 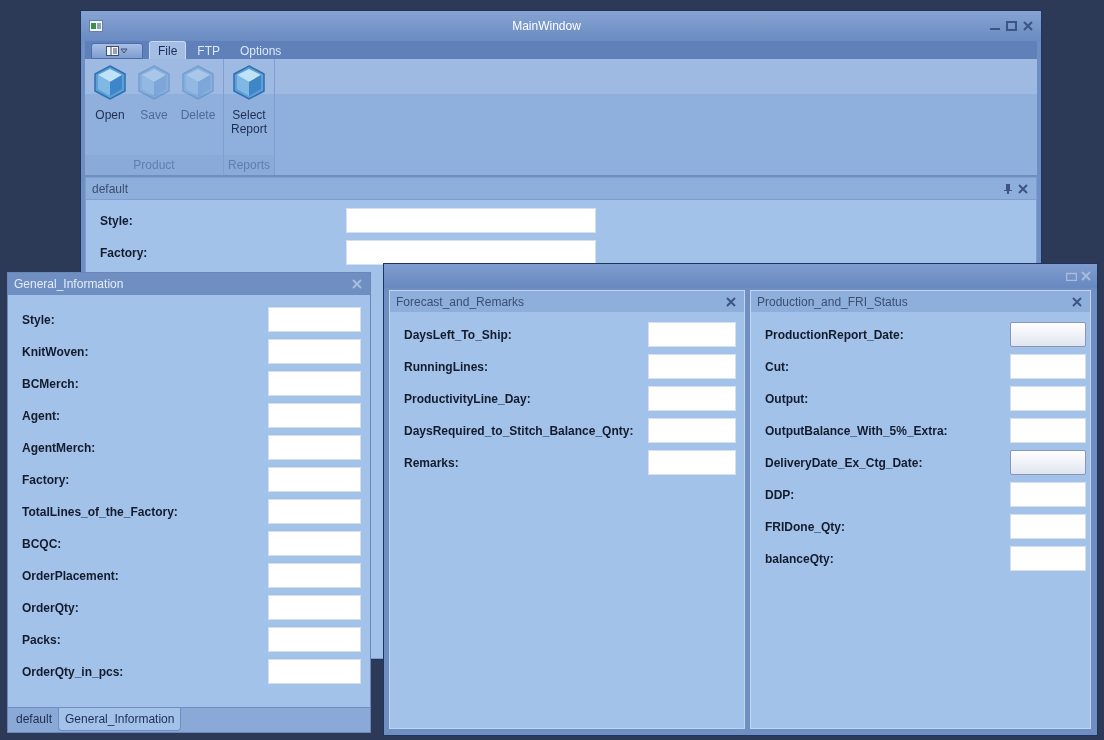 What do you see at coordinates (857, 430) in the screenshot?
I see `field-label: OutputBalance_With_5%_Extra:` at bounding box center [857, 430].